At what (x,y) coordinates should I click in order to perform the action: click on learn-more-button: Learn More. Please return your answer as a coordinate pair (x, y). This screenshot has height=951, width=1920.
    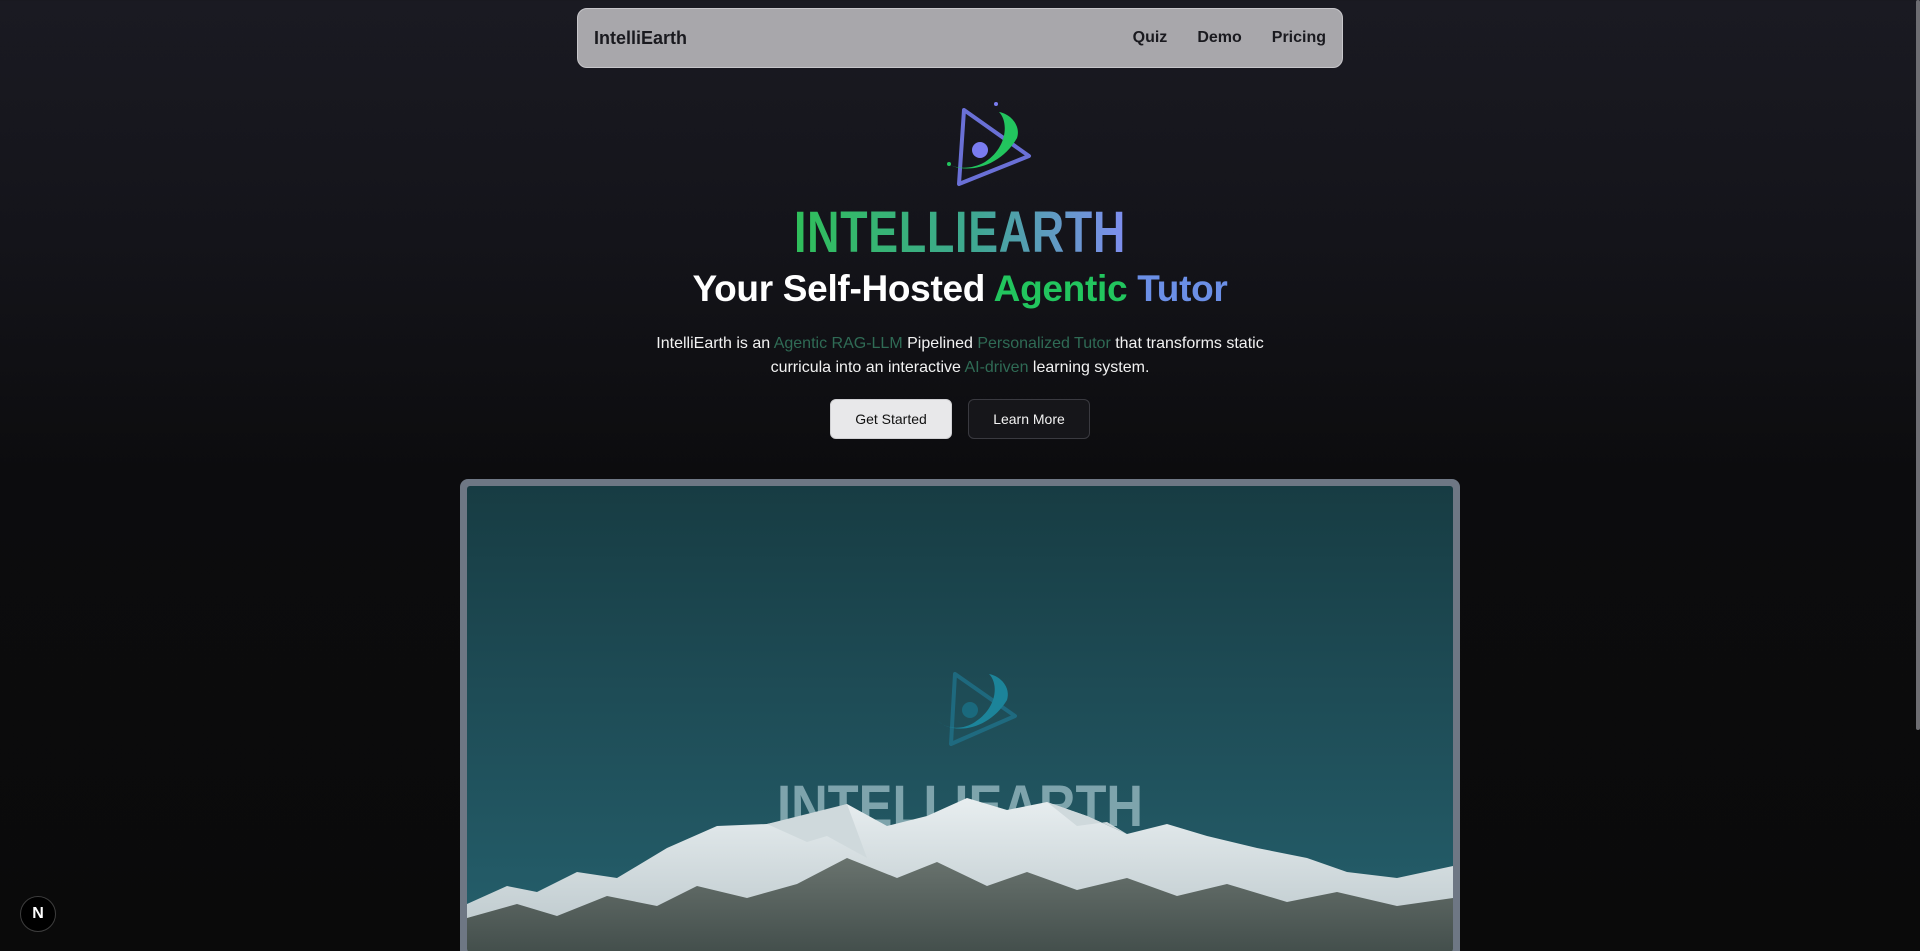
    Looking at the image, I should click on (1029, 419).